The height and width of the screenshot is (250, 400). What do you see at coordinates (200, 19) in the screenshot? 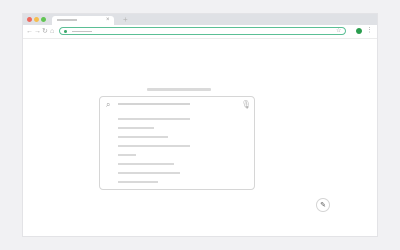
I see `title-bar: × +` at bounding box center [200, 19].